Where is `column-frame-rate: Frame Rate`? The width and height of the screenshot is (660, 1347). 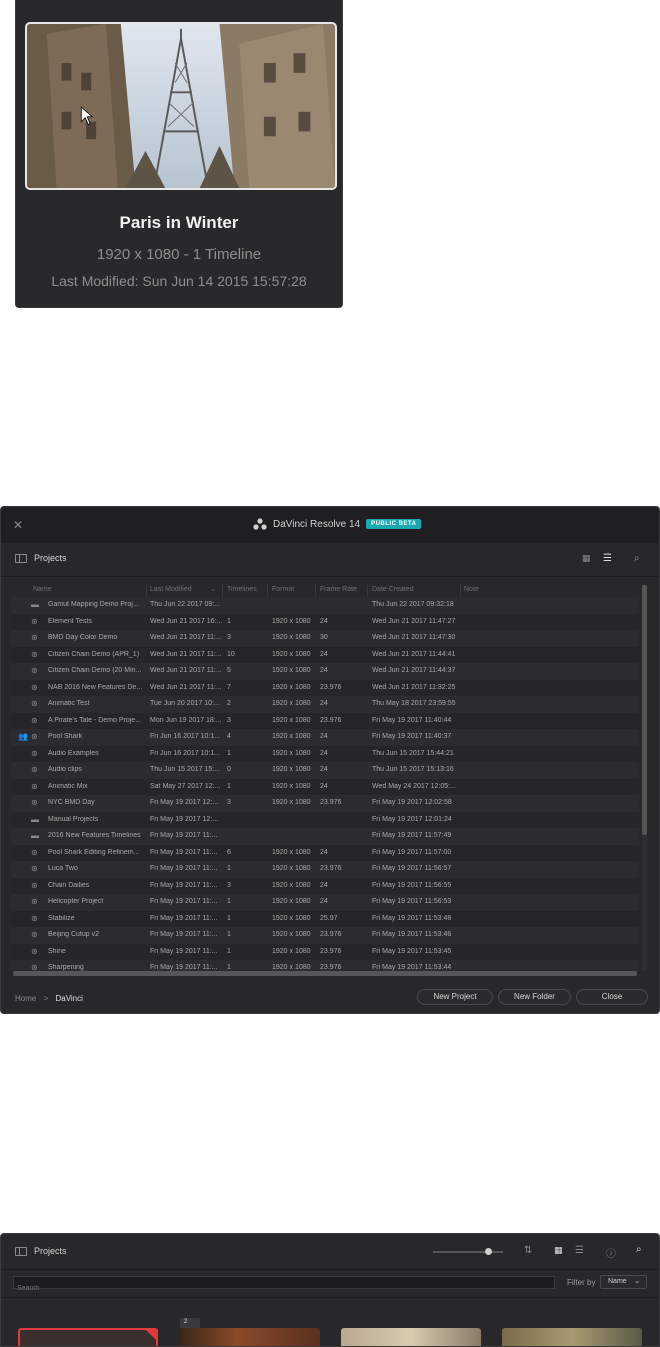
column-frame-rate: Frame Rate is located at coordinates (338, 589).